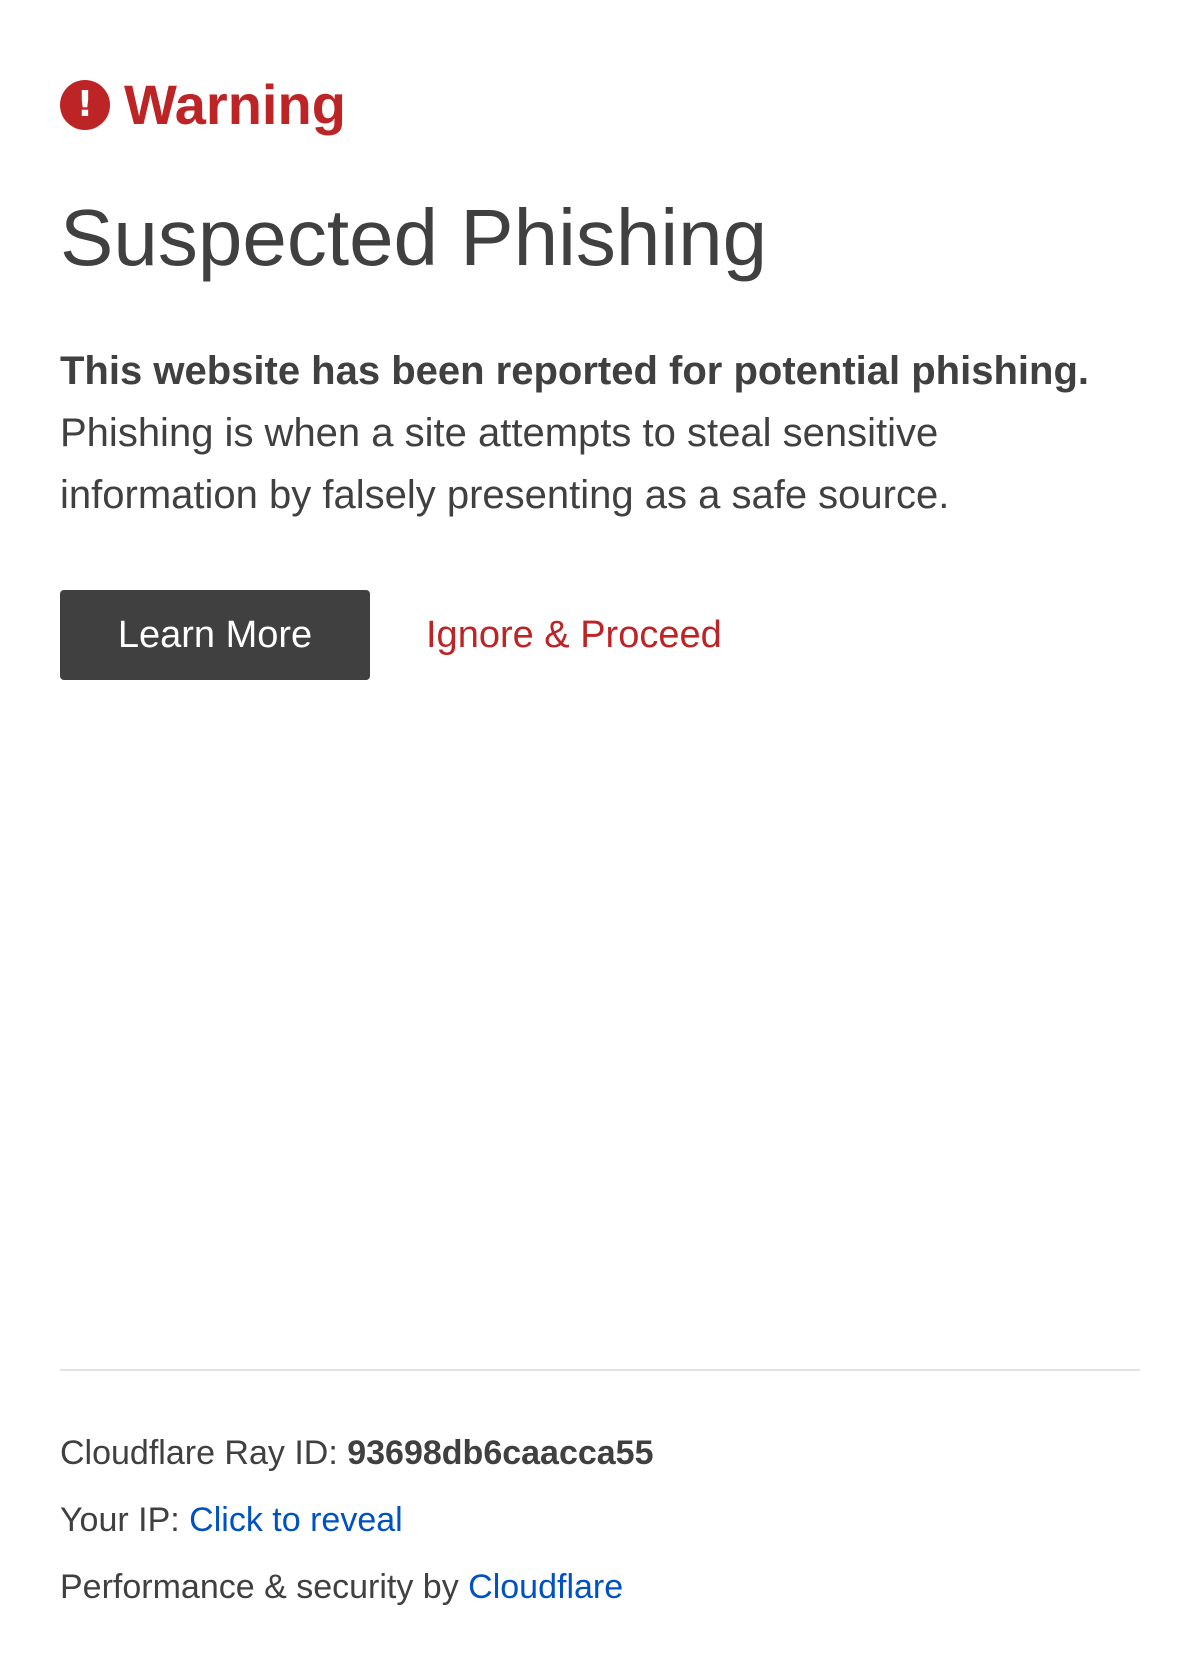 This screenshot has width=1200, height=1659. What do you see at coordinates (235, 104) in the screenshot?
I see `warning-label: Warning` at bounding box center [235, 104].